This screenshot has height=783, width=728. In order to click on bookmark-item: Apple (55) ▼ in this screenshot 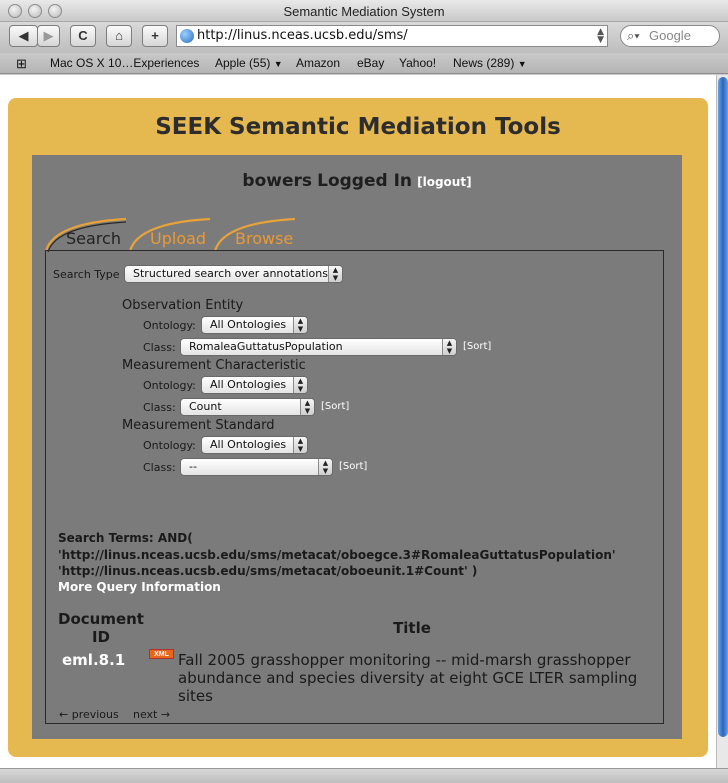, I will do `click(249, 63)`.